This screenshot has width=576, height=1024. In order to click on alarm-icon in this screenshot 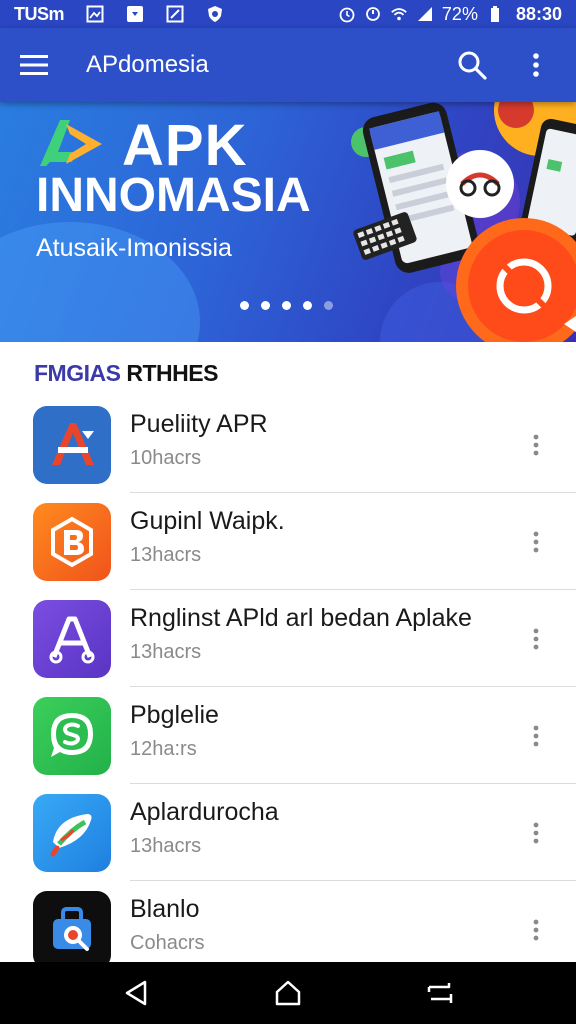, I will do `click(347, 14)`.